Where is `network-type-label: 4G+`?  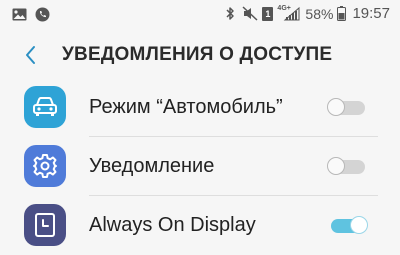
network-type-label: 4G+ is located at coordinates (284, 8).